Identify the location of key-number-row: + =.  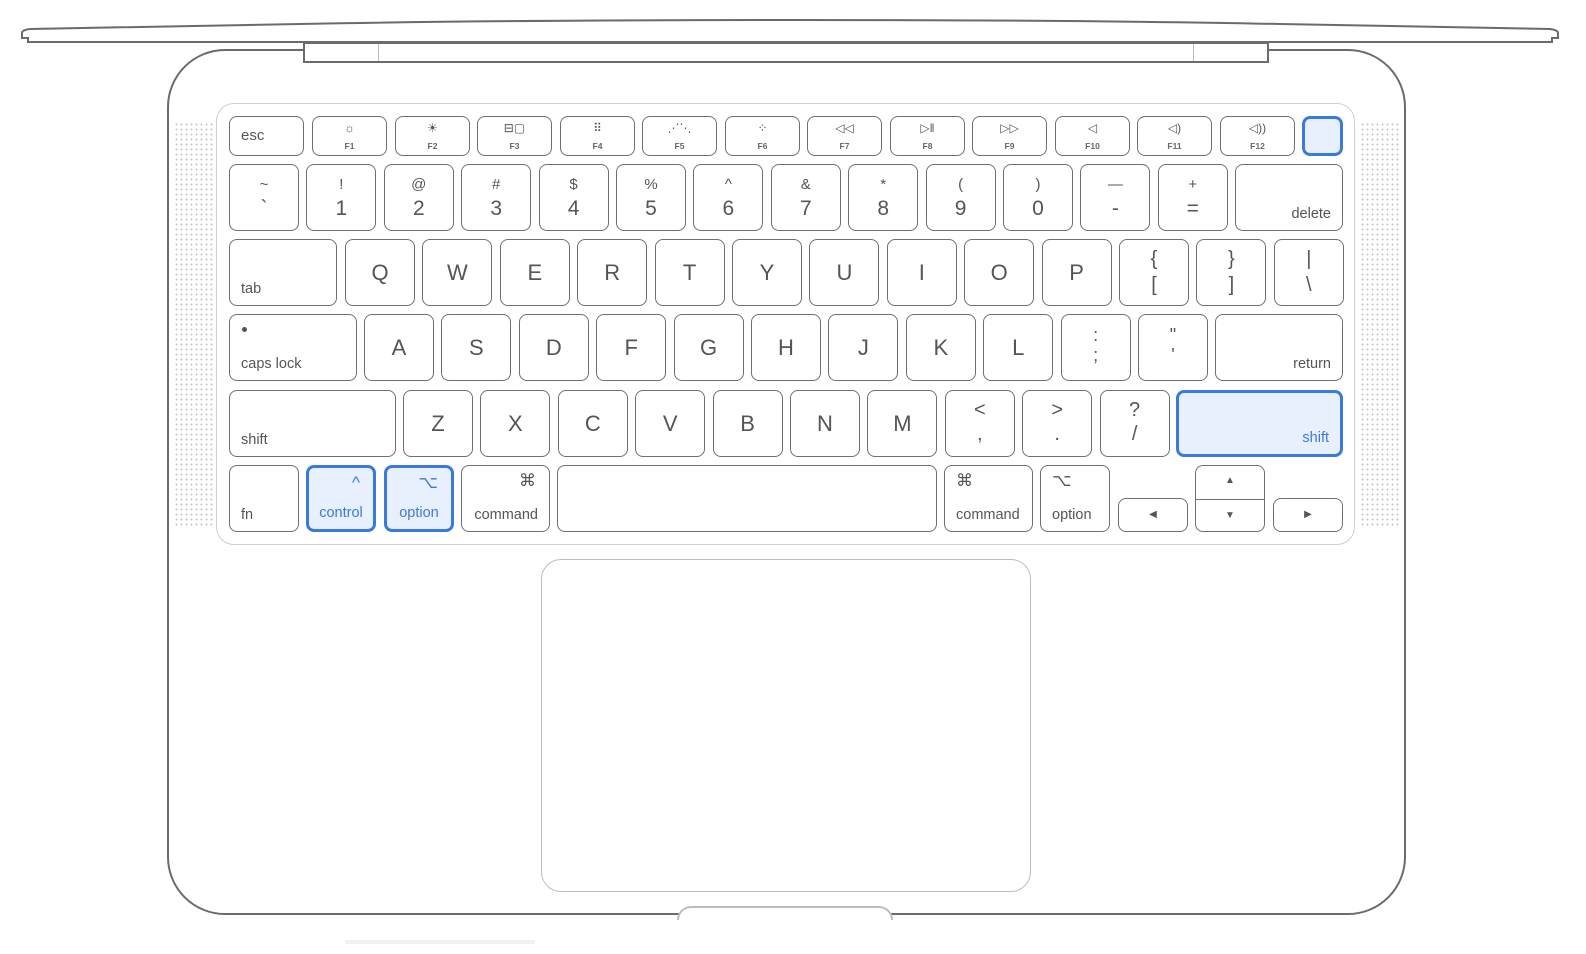
(1192, 197).